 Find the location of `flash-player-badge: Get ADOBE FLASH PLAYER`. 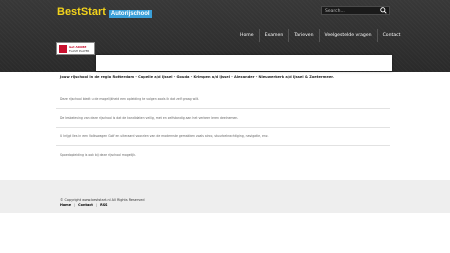

flash-player-badge: Get ADOBE FLASH PLAYER is located at coordinates (75, 48).